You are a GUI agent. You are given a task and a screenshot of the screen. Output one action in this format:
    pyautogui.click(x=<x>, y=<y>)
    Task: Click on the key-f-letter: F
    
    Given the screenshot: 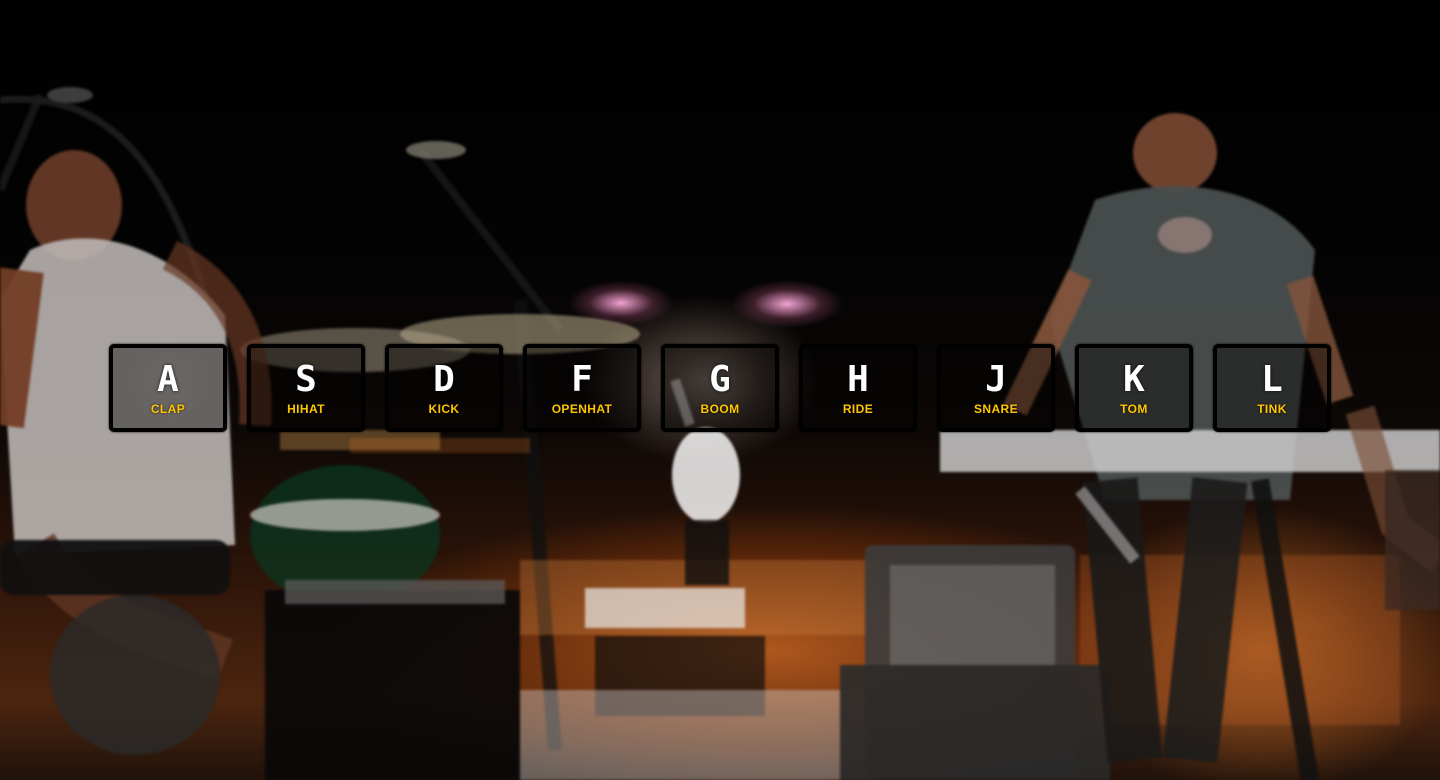 What is the action you would take?
    pyautogui.click(x=582, y=379)
    